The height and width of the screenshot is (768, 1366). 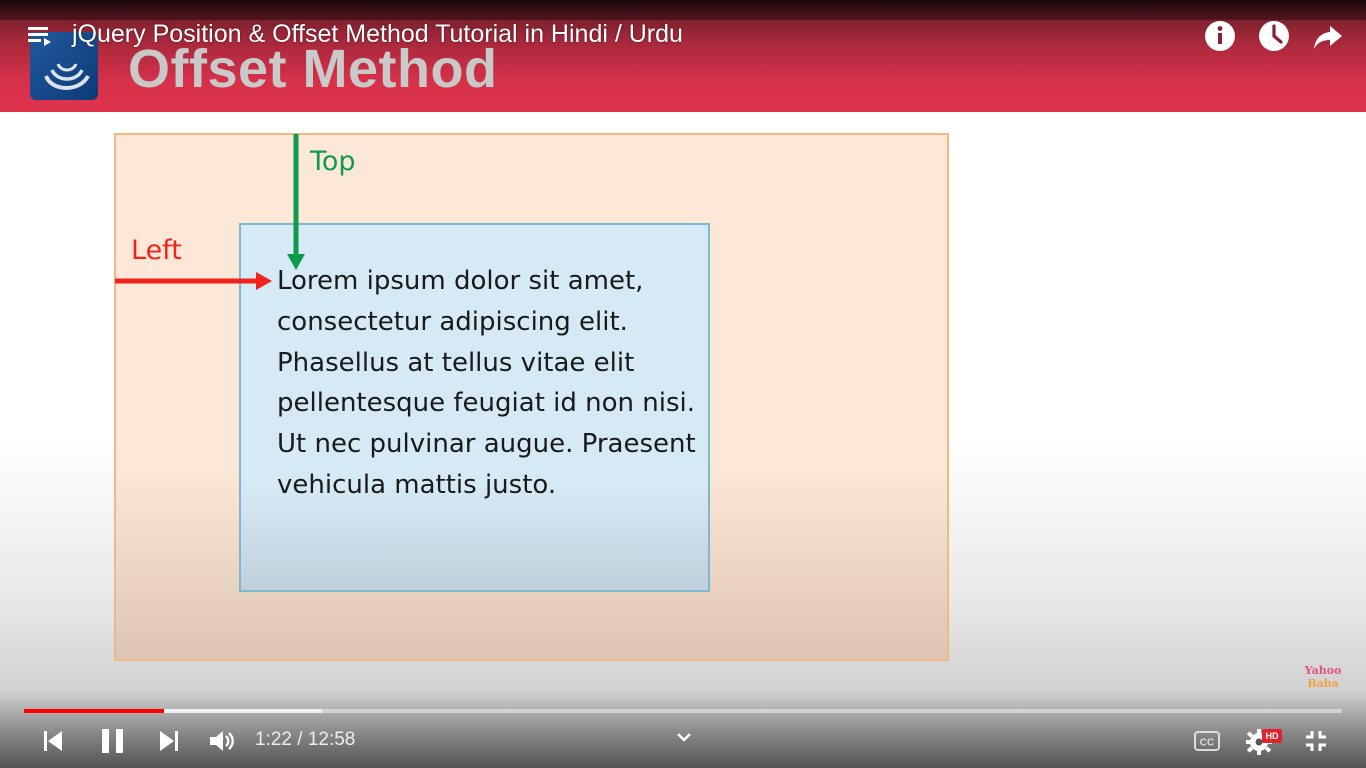 I want to click on exit-fullscreen-button, so click(x=1316, y=741).